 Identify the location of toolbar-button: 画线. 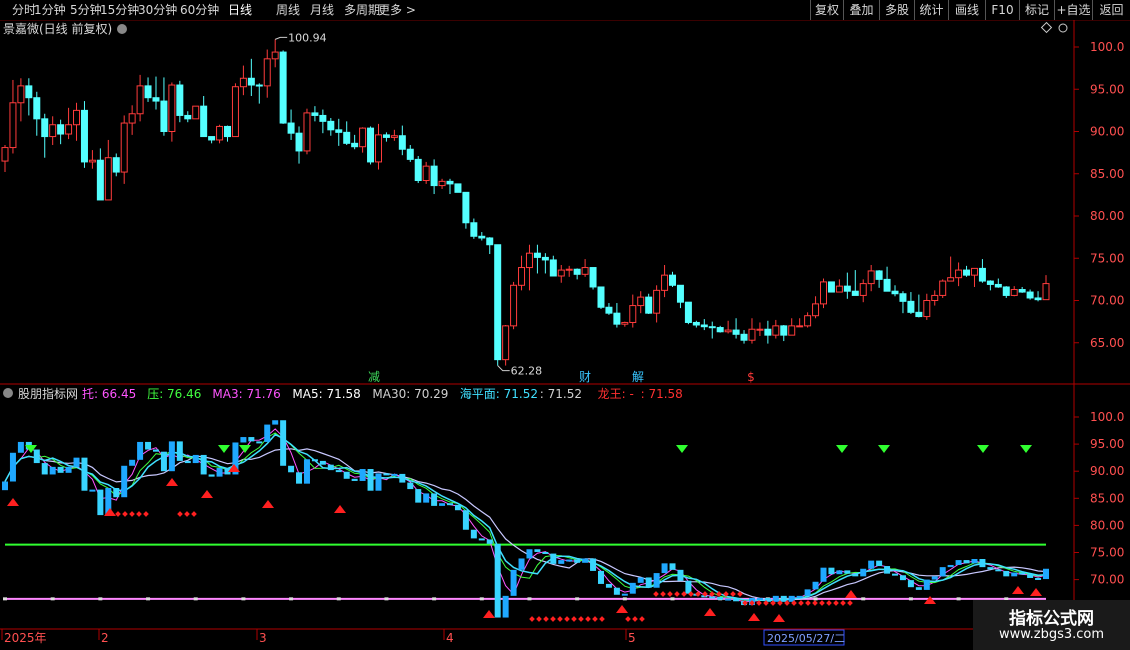
(966, 10).